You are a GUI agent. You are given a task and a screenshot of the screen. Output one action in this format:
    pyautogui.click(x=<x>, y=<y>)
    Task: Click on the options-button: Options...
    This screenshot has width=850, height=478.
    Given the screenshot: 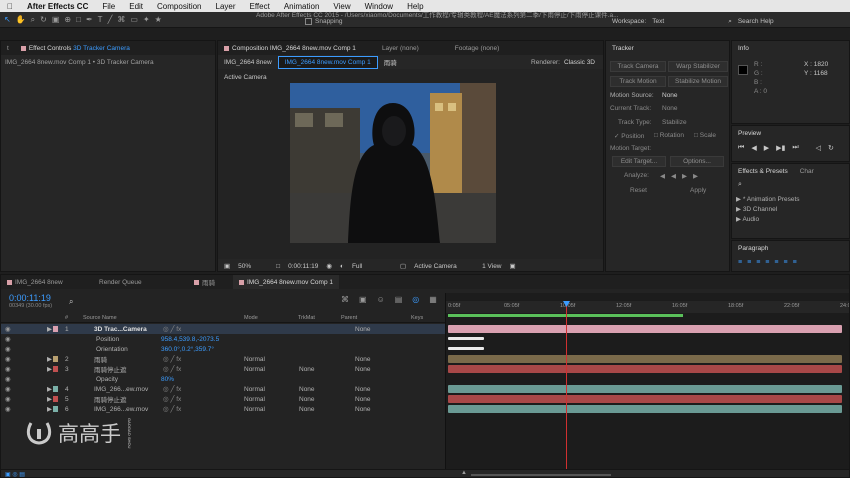 What is the action you would take?
    pyautogui.click(x=697, y=161)
    